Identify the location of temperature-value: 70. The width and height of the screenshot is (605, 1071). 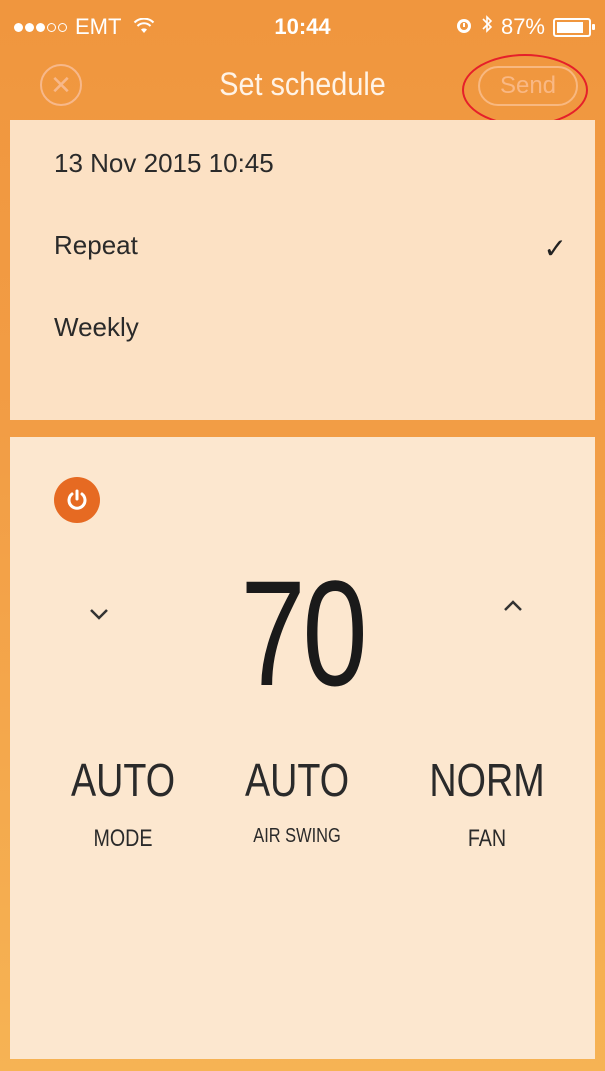
(304, 633).